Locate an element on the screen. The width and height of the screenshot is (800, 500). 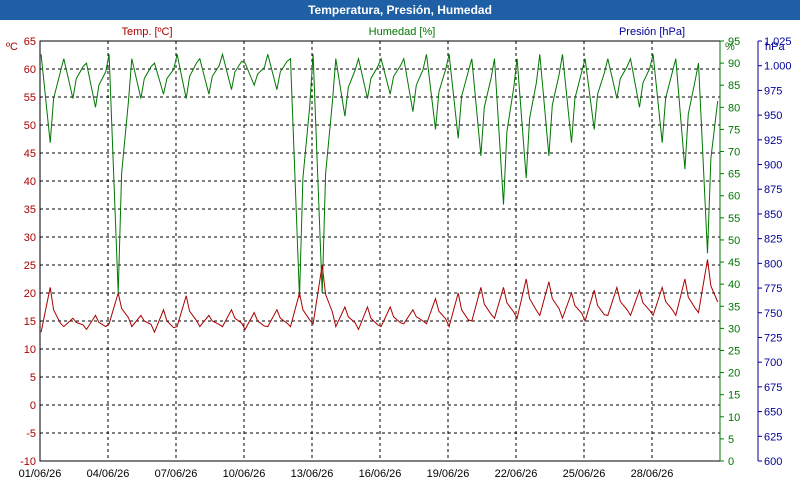
humidity-tick-label: 20 is located at coordinates (734, 374).